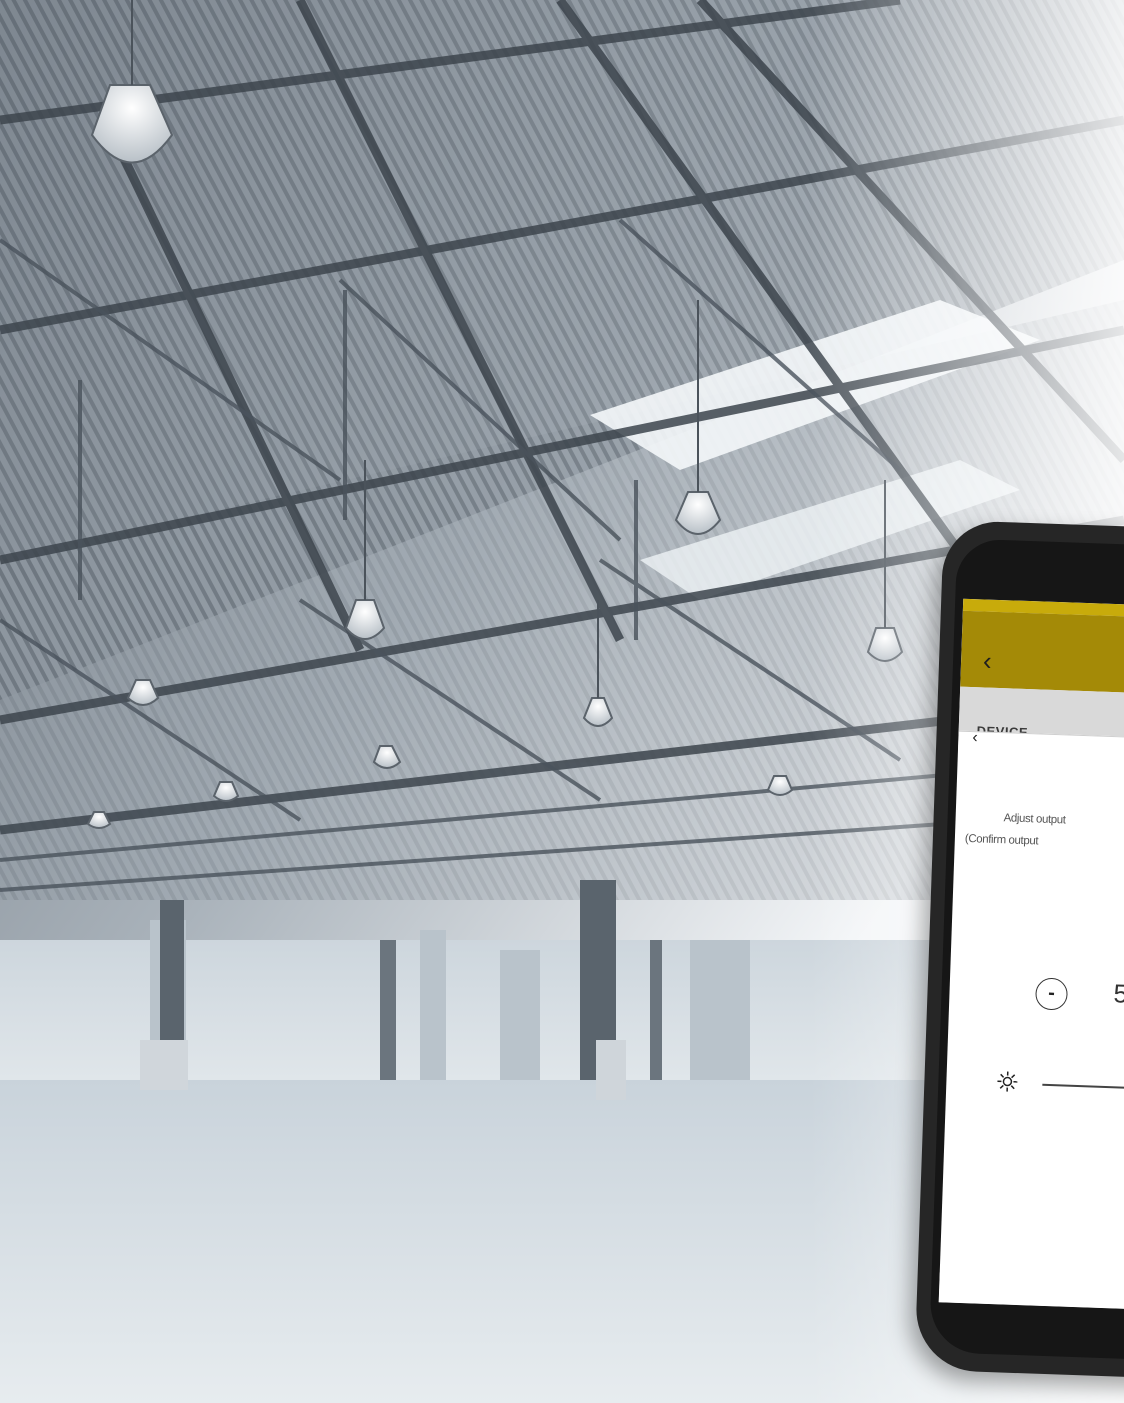  Describe the element at coordinates (1118, 993) in the screenshot. I see `output-value: 5` at that location.